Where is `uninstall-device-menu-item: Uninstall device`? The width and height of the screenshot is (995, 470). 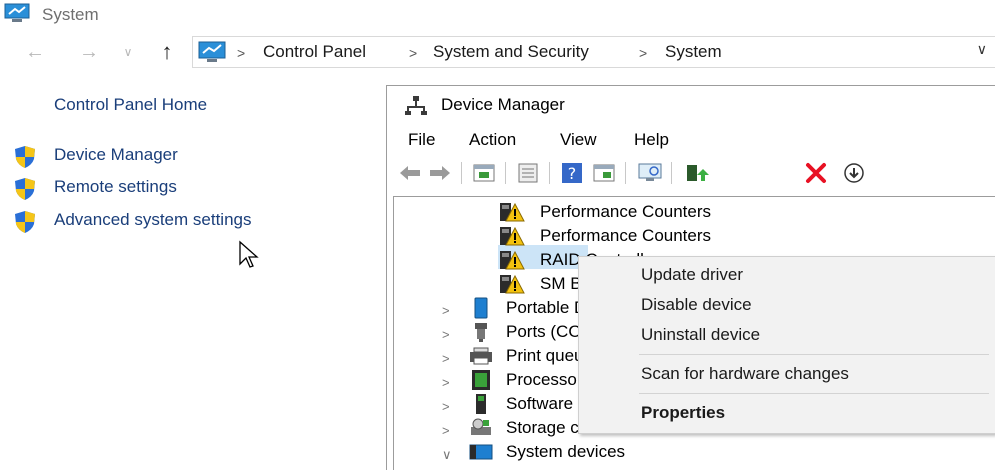 uninstall-device-menu-item: Uninstall device is located at coordinates (700, 335).